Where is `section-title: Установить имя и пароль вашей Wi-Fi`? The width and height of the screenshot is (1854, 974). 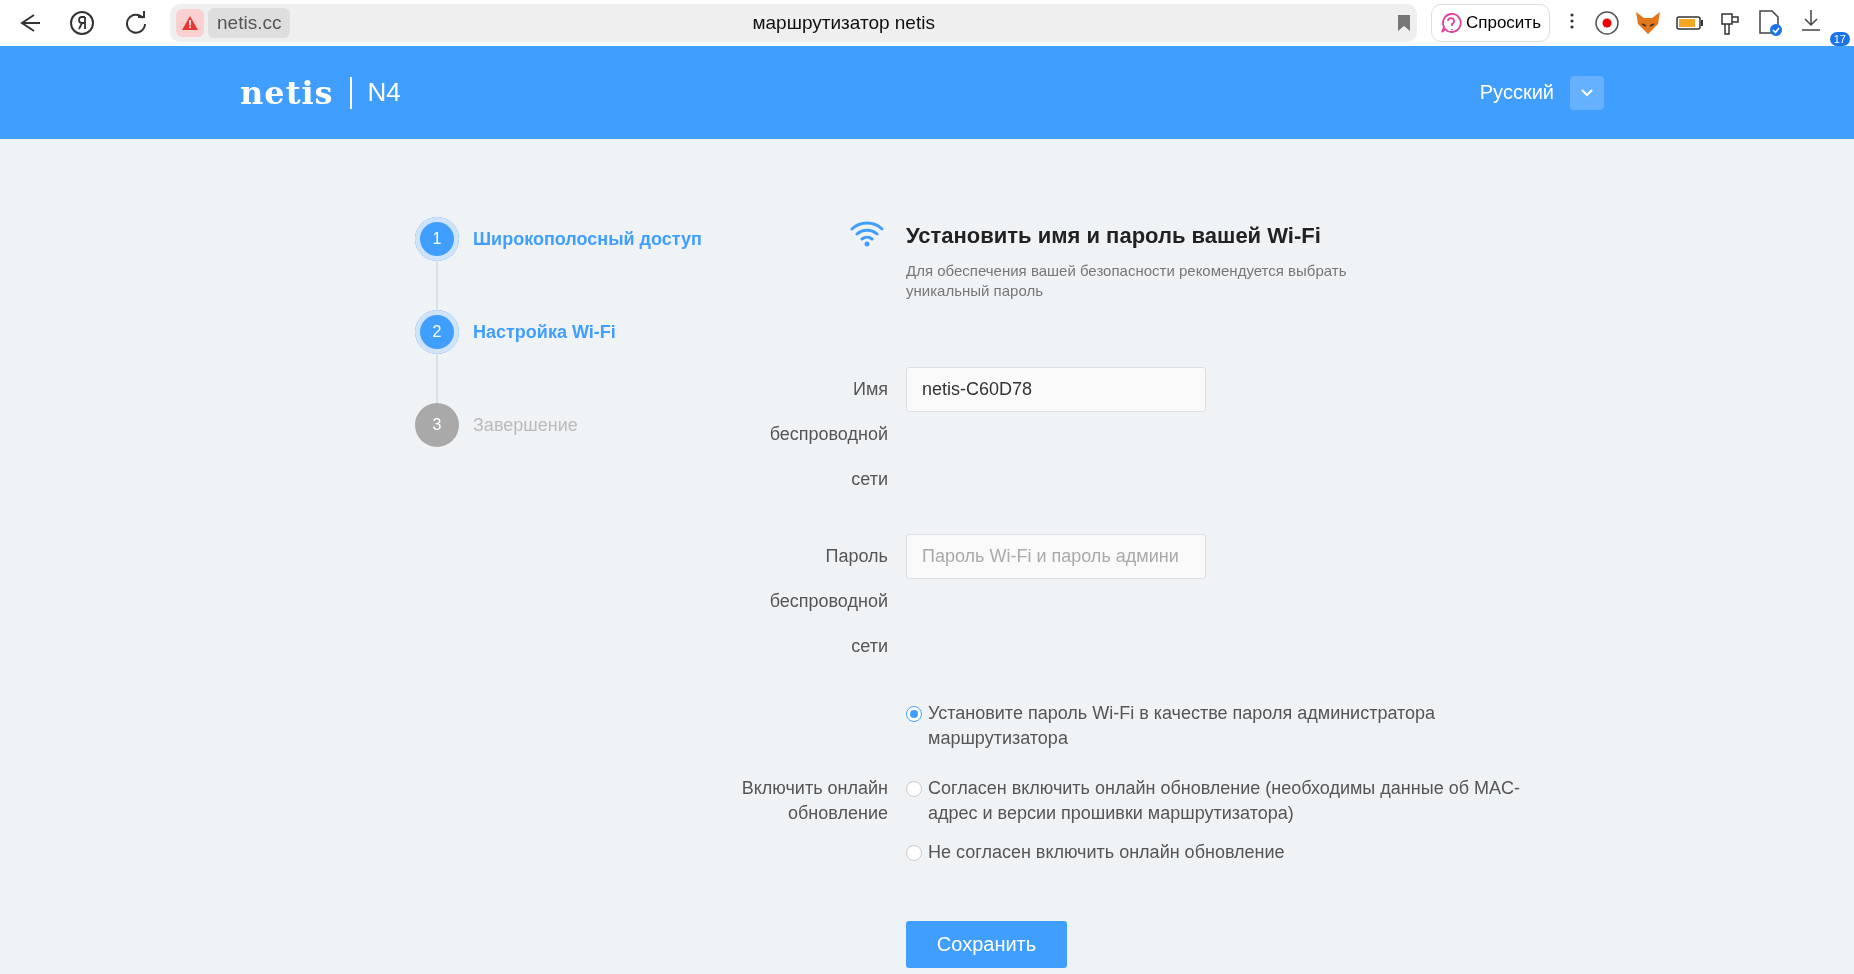 section-title: Установить имя и пароль вашей Wi-Fi is located at coordinates (1114, 235).